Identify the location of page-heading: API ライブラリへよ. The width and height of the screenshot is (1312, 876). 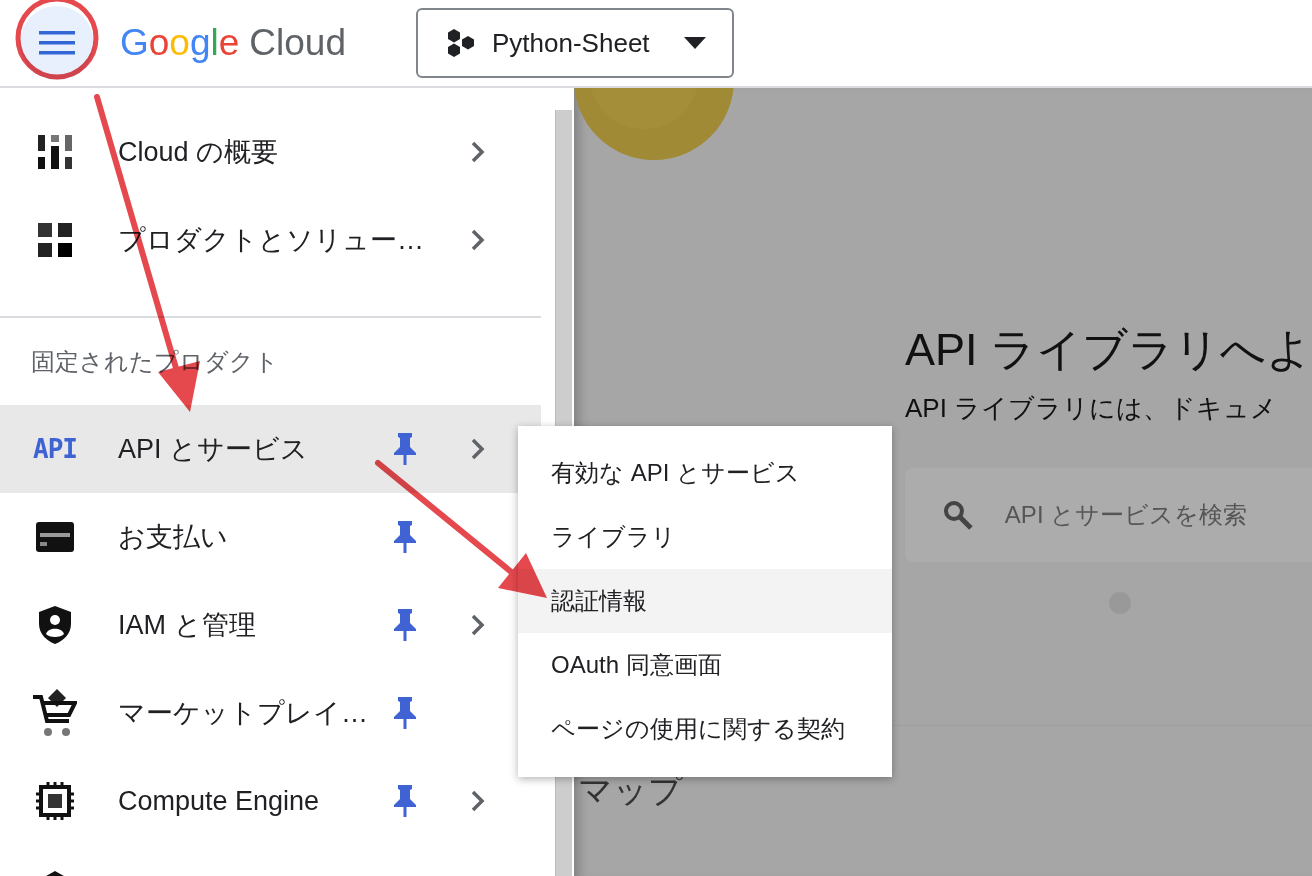
(1108, 350).